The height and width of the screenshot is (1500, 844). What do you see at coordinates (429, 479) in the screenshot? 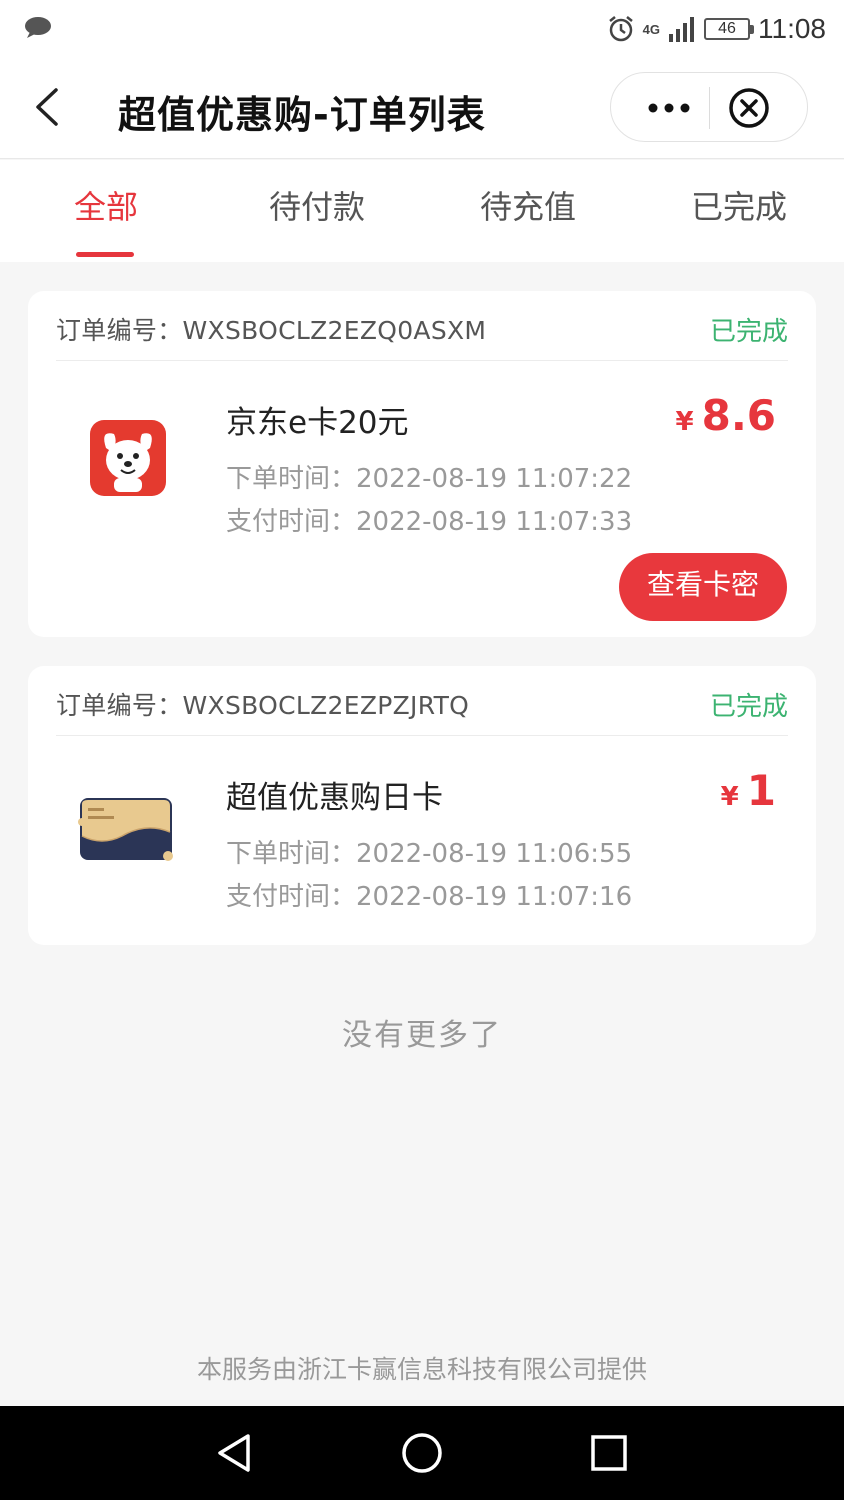
I see `order-time: 下单时间：2022-08-19 11:07:22` at bounding box center [429, 479].